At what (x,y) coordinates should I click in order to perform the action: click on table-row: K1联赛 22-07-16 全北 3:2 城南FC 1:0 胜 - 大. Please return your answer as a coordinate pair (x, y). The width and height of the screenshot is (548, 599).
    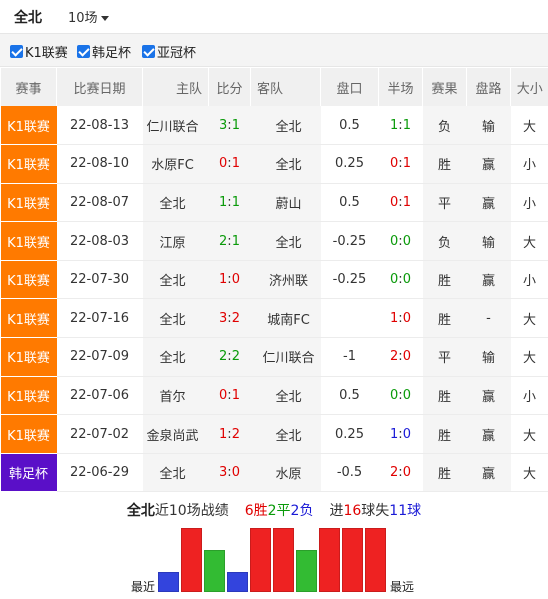
    Looking at the image, I should click on (274, 318).